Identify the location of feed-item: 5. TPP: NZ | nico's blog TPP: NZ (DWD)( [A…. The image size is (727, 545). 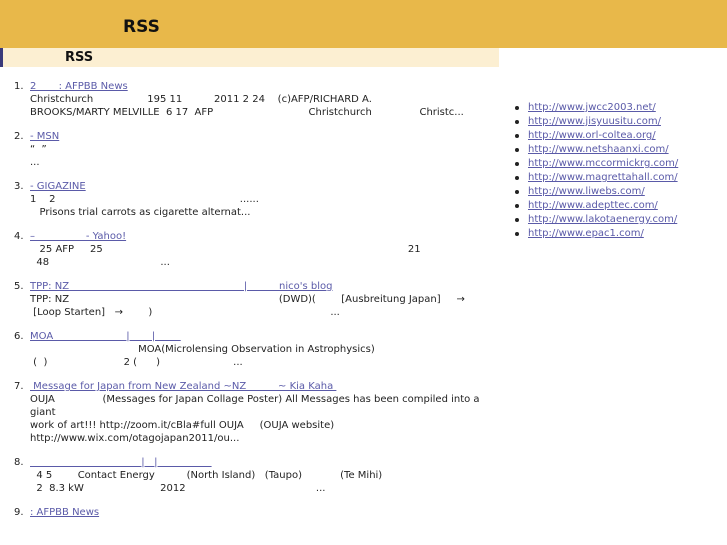
(259, 299).